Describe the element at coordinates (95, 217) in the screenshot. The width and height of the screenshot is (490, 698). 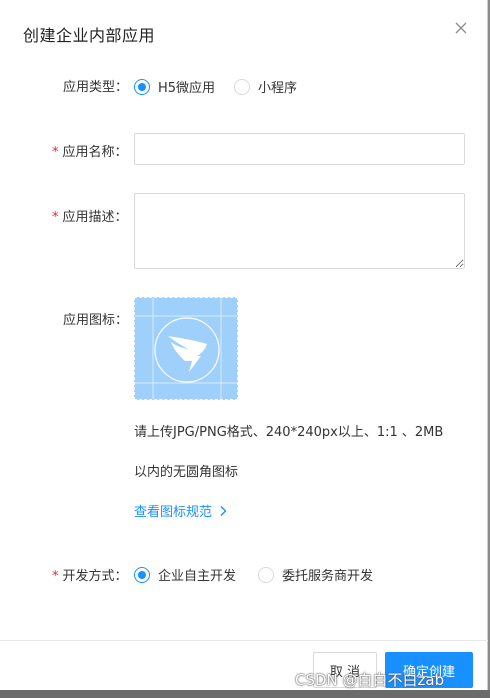
I see `app-description-label-text: 应用描述：` at that location.